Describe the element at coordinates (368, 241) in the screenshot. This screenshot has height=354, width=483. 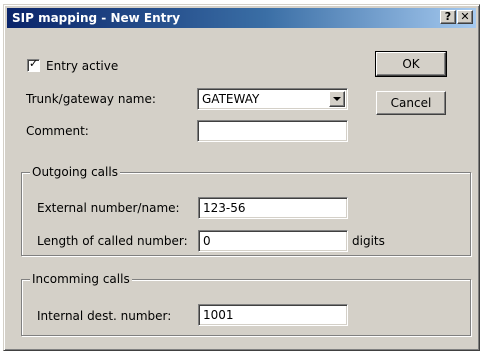
I see `digits-unit-label: digits` at that location.